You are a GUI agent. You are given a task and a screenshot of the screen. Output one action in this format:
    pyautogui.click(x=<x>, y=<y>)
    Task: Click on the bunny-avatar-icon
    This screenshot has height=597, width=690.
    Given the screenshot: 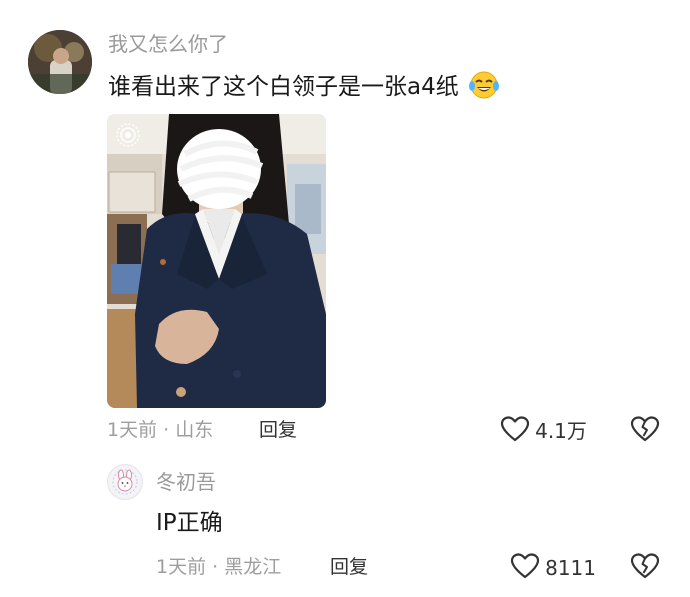 What is the action you would take?
    pyautogui.click(x=125, y=482)
    